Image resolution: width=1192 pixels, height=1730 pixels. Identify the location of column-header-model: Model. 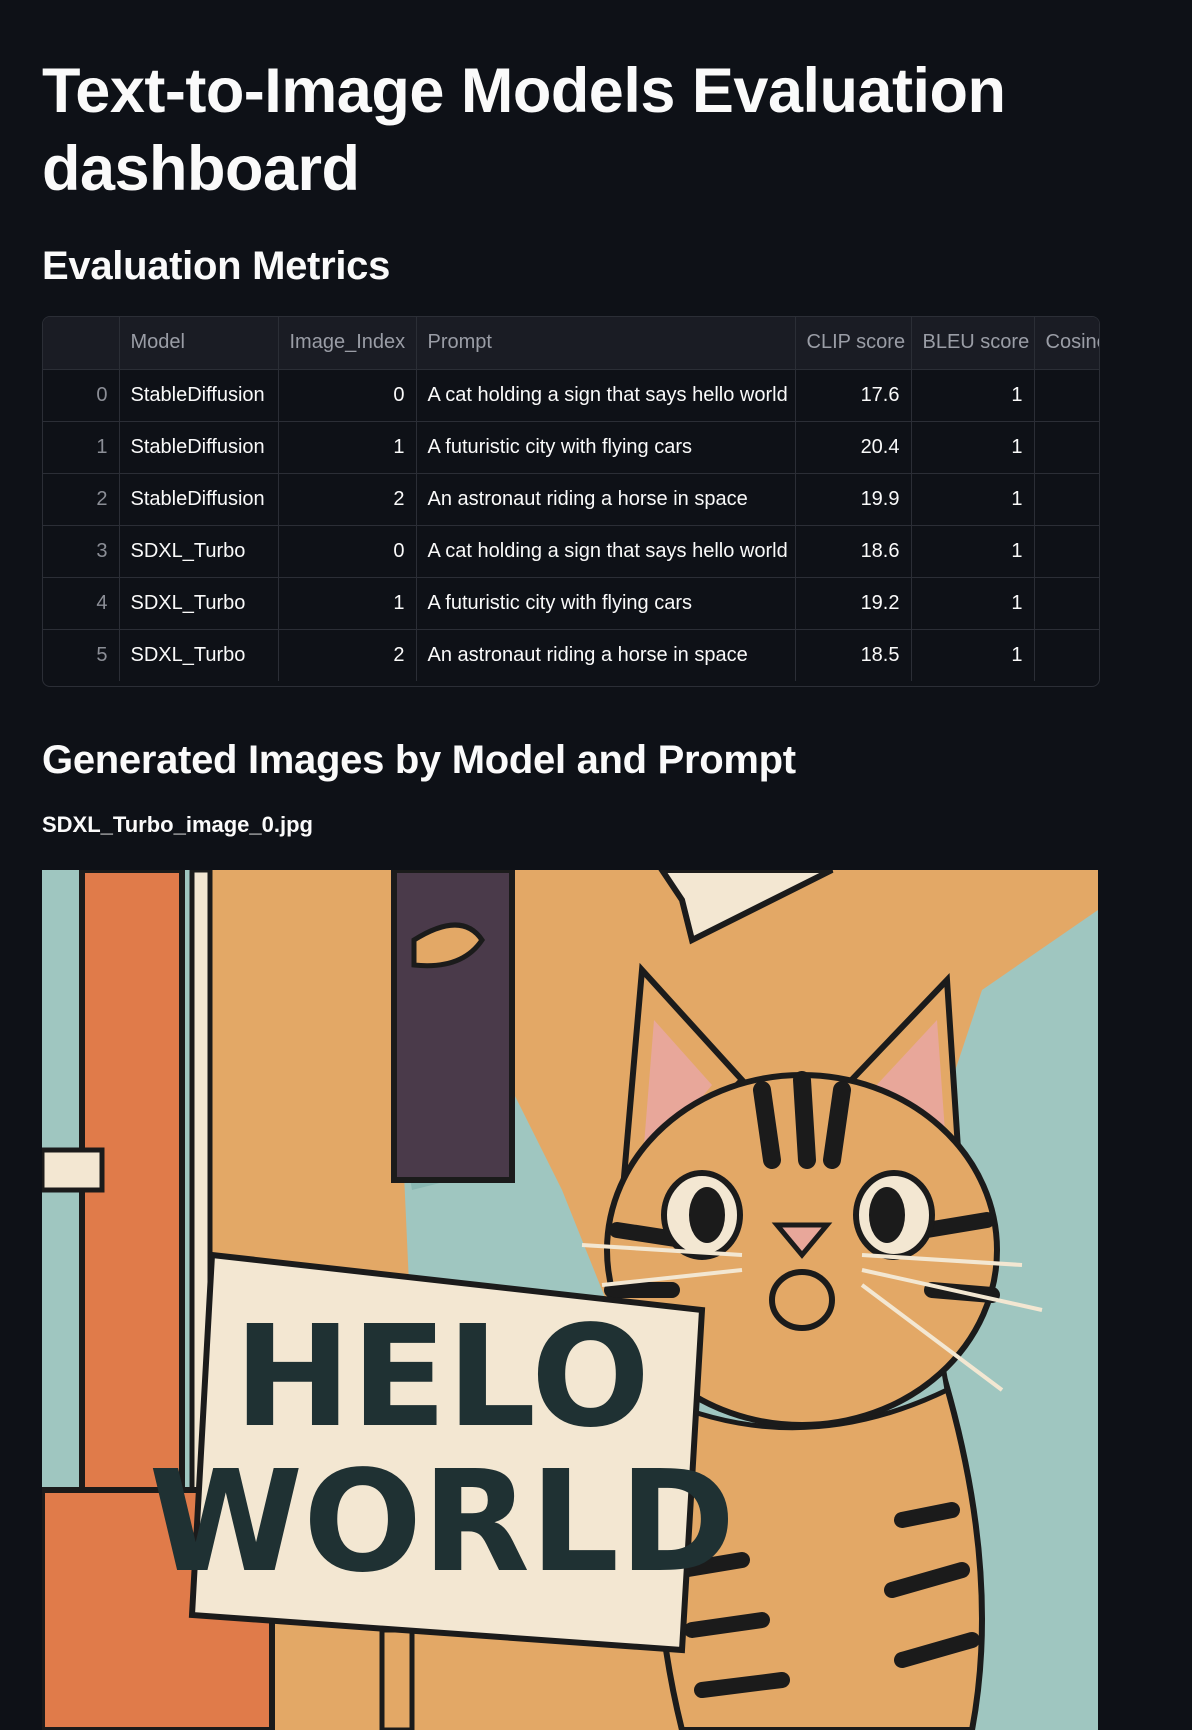
(199, 343).